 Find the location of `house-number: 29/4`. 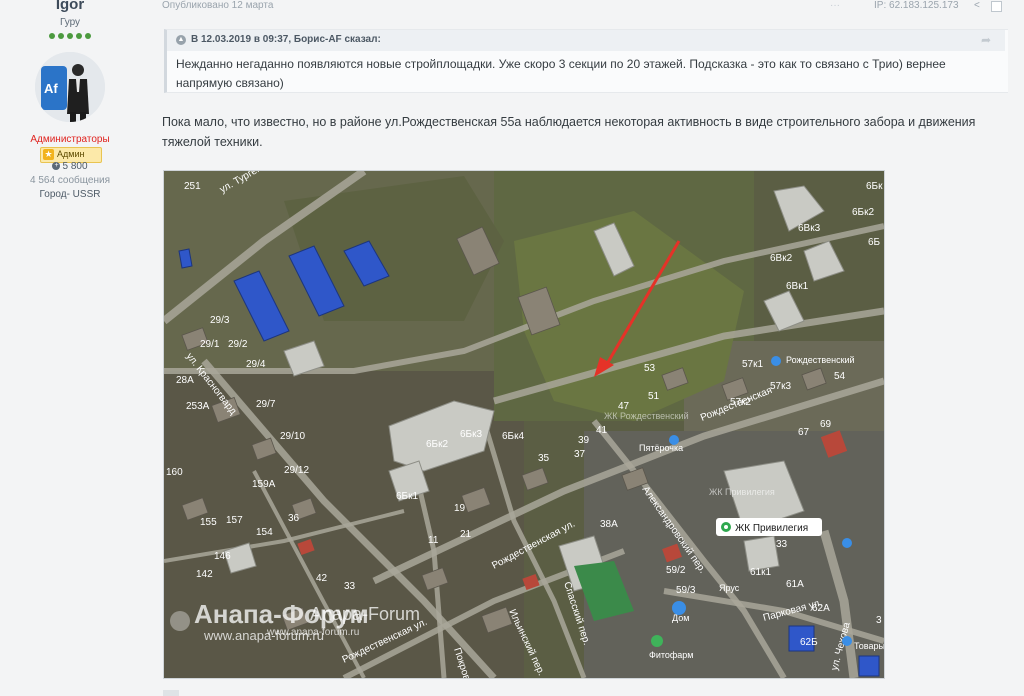

house-number: 29/4 is located at coordinates (256, 364).